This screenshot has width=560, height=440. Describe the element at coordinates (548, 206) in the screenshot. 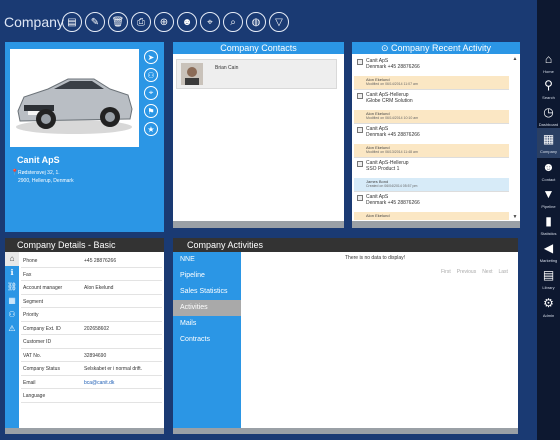

I see `nav-label: Pipeline` at that location.